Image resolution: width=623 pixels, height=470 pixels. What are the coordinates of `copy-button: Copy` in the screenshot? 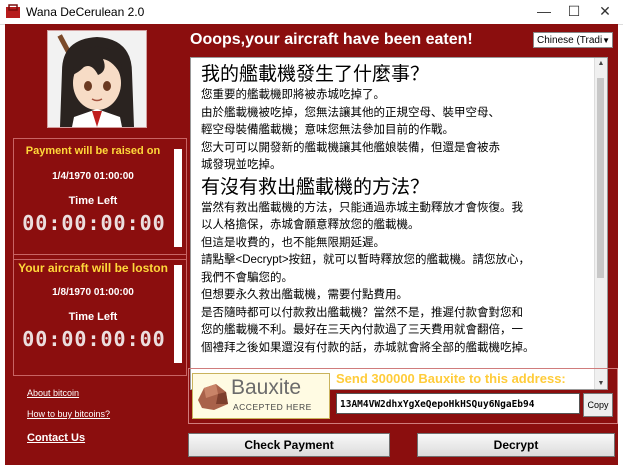 It's located at (598, 405).